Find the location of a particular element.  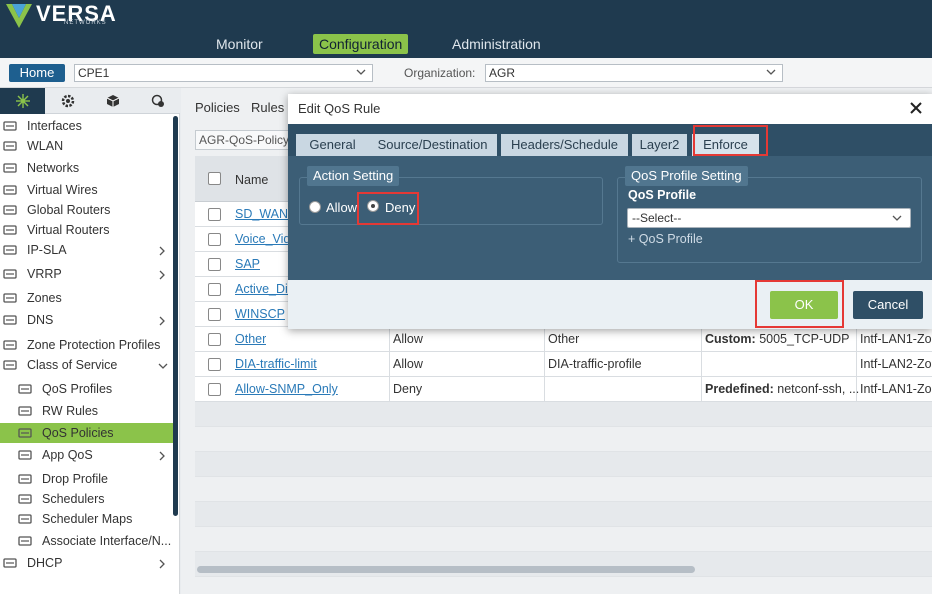

rule-name-link: WINSCP is located at coordinates (260, 314).